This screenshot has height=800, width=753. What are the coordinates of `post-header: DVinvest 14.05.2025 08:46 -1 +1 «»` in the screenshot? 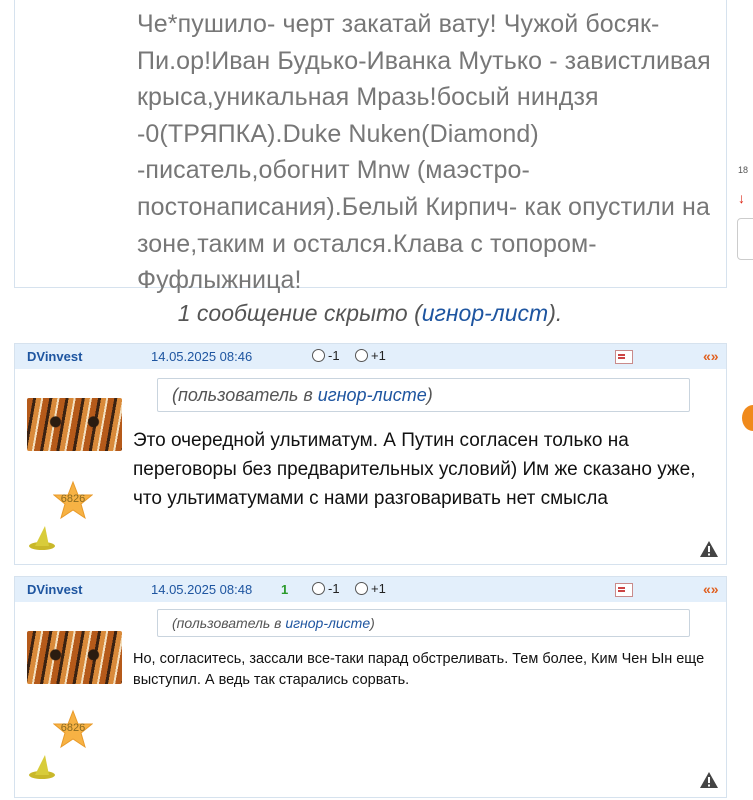 It's located at (370, 356).